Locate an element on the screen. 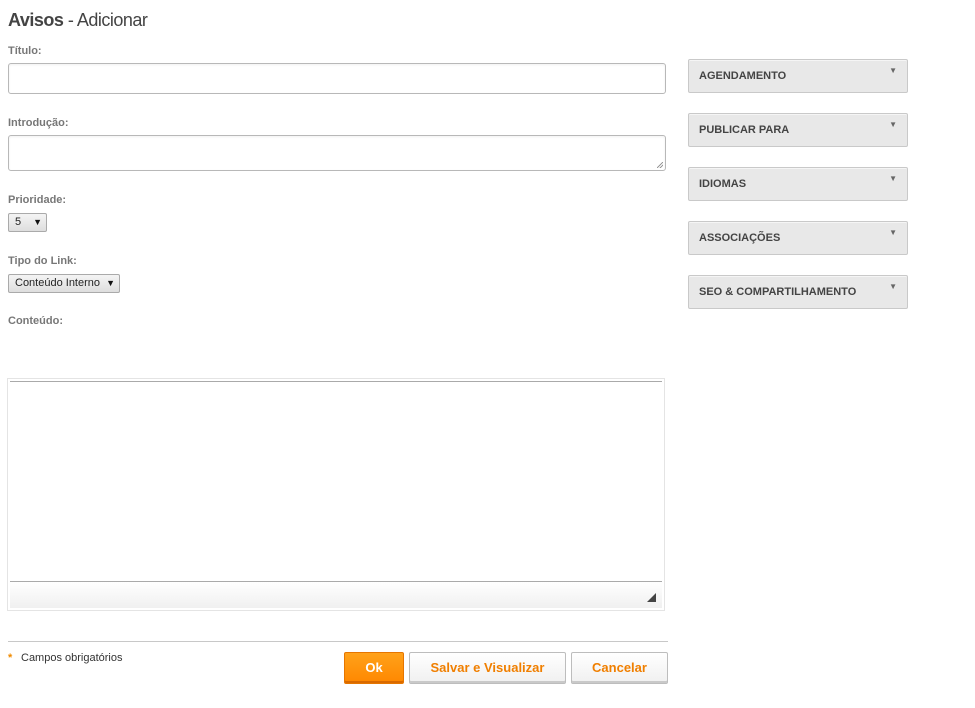 This screenshot has width=975, height=708. required-asterisk-icon: * is located at coordinates (10, 658).